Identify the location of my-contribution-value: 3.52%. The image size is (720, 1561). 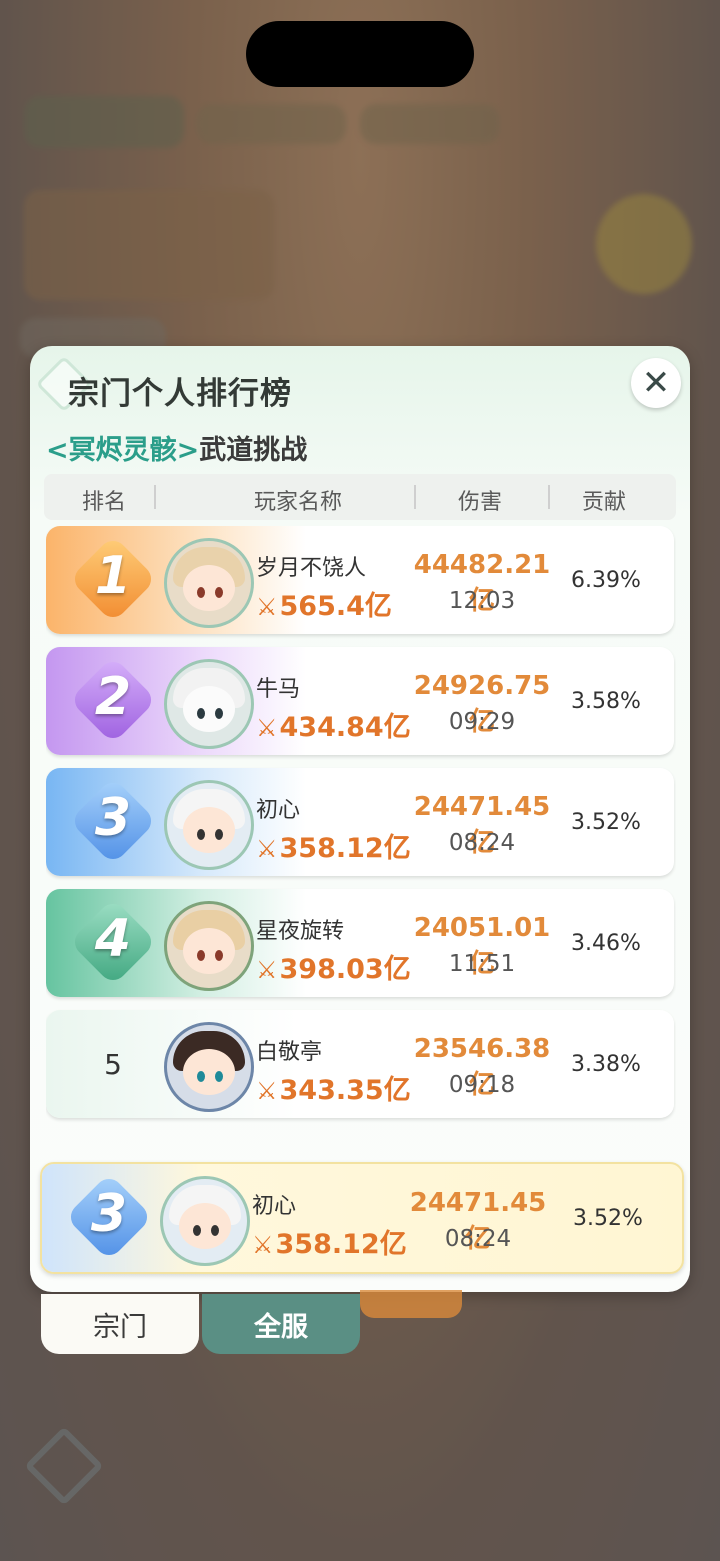
(608, 1218).